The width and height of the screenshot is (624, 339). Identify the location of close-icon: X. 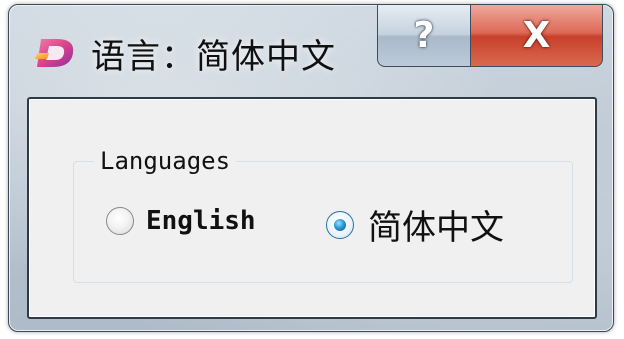
(536, 35).